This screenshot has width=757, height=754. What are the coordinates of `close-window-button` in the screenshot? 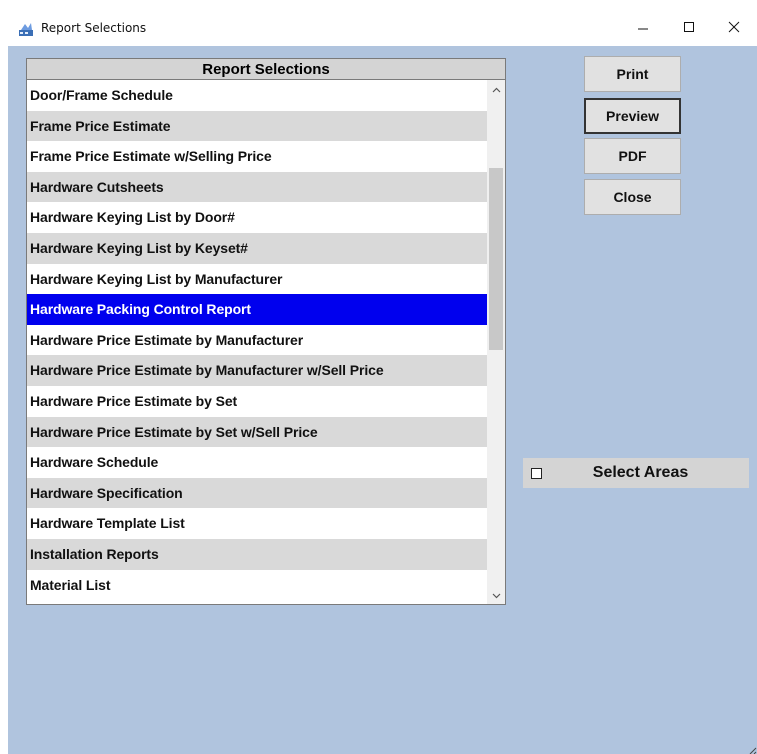 It's located at (734, 27).